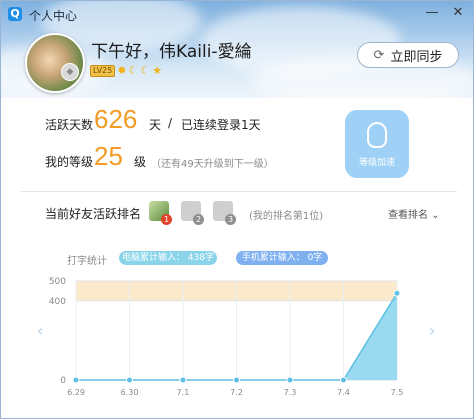  What do you see at coordinates (15, 14) in the screenshot?
I see `app-logo-icon: Q` at bounding box center [15, 14].